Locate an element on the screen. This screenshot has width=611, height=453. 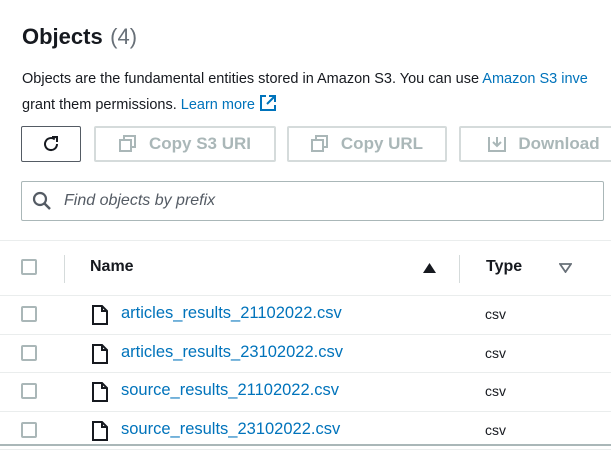
search-box is located at coordinates (312, 201).